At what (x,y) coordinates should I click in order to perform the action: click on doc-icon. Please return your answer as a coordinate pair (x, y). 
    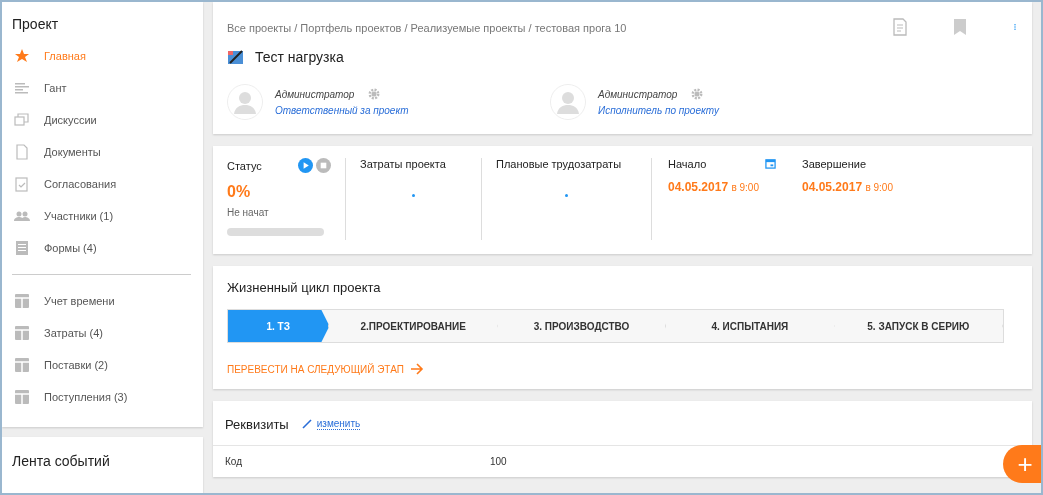
    Looking at the image, I should click on (22, 152).